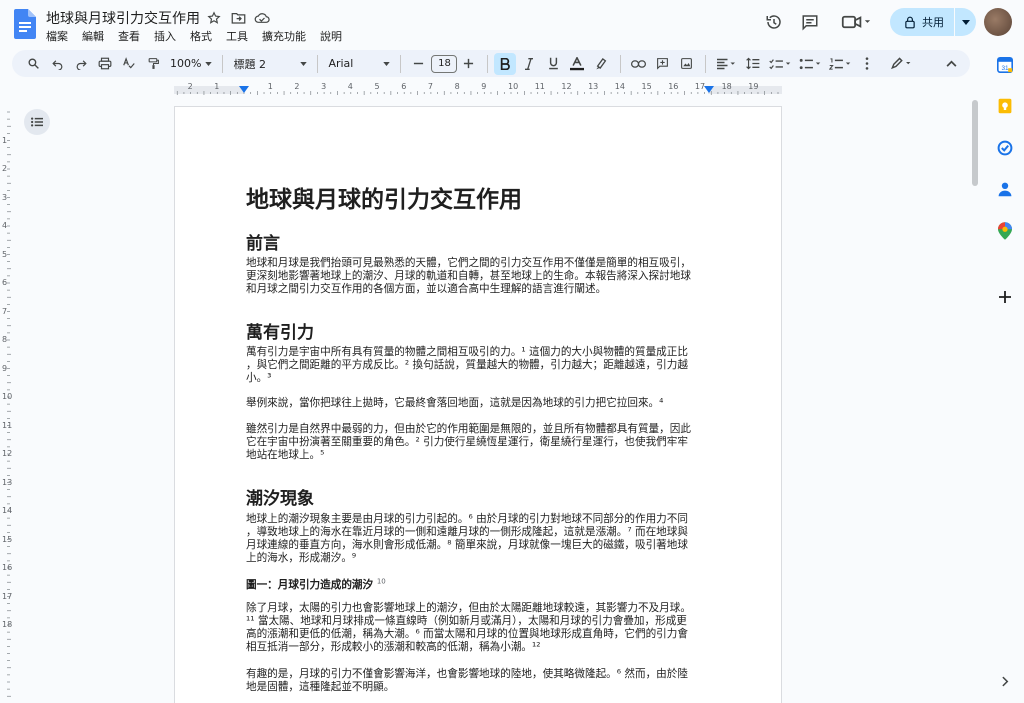 Image resolution: width=1024 pixels, height=703 pixels. Describe the element at coordinates (529, 64) in the screenshot. I see `italic-icon` at that location.